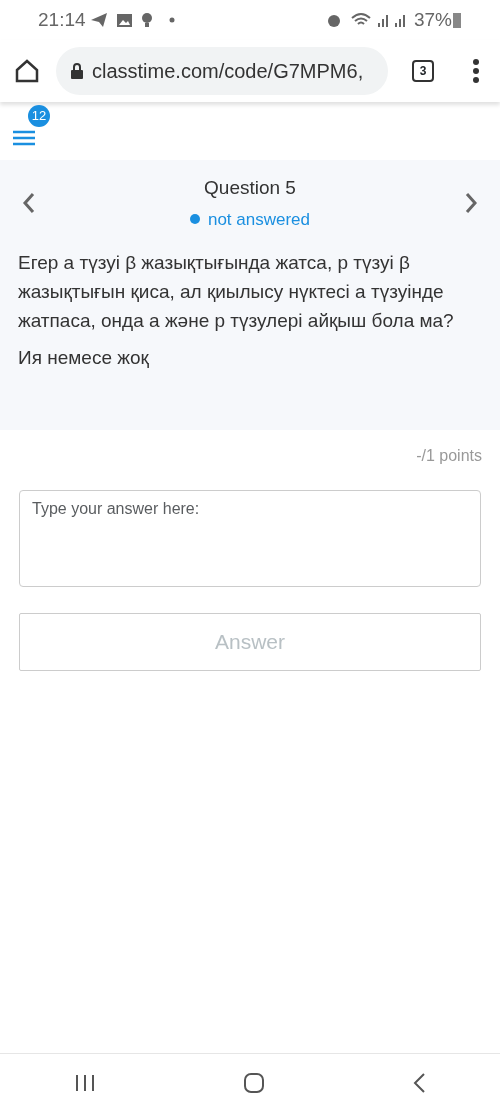 The image size is (500, 1111). Describe the element at coordinates (254, 1082) in the screenshot. I see `home-button-icon` at that location.